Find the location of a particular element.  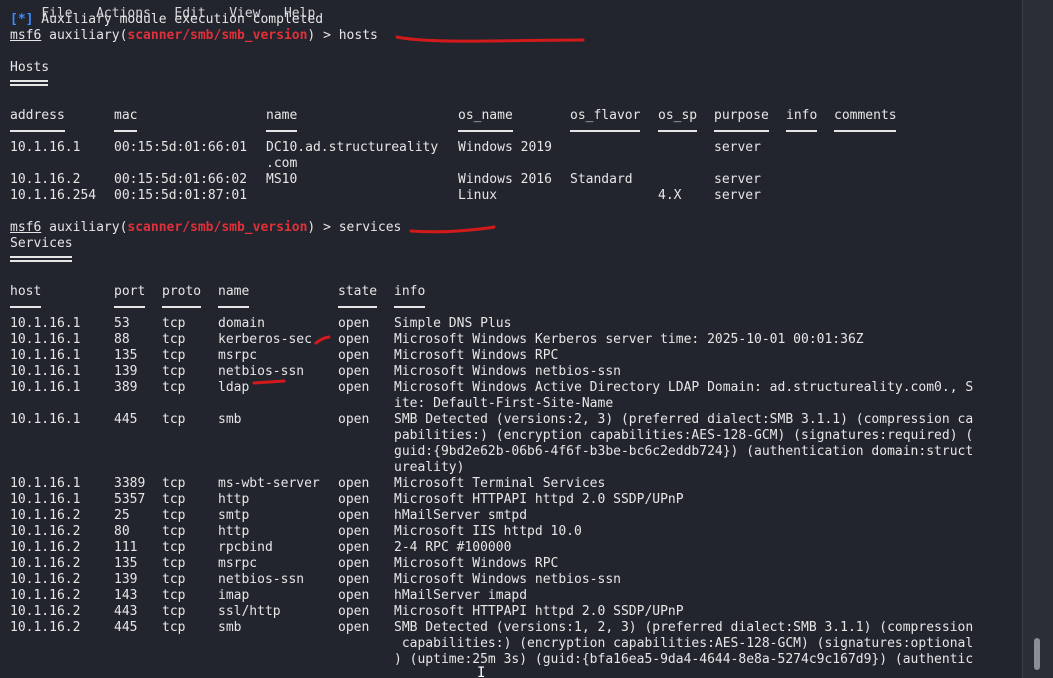

annotation-underline-services is located at coordinates (452, 229).